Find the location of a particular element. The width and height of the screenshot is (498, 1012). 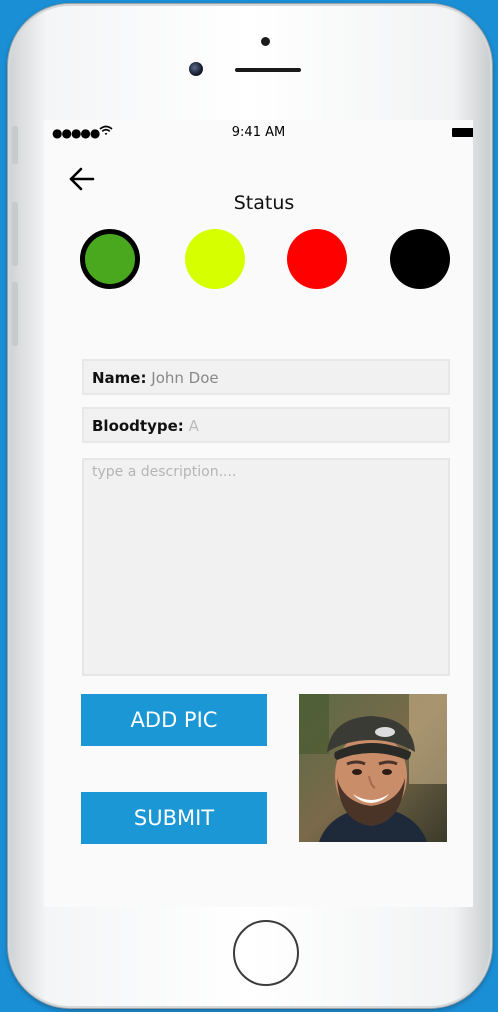

profile-photo-illustration is located at coordinates (373, 768).